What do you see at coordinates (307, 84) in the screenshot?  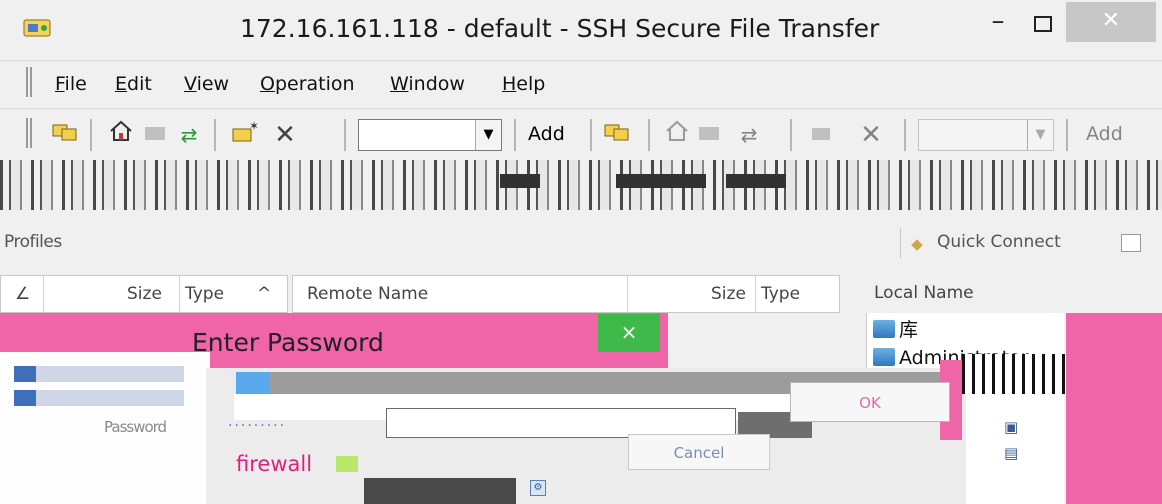 I see `menu-operation: Operation` at bounding box center [307, 84].